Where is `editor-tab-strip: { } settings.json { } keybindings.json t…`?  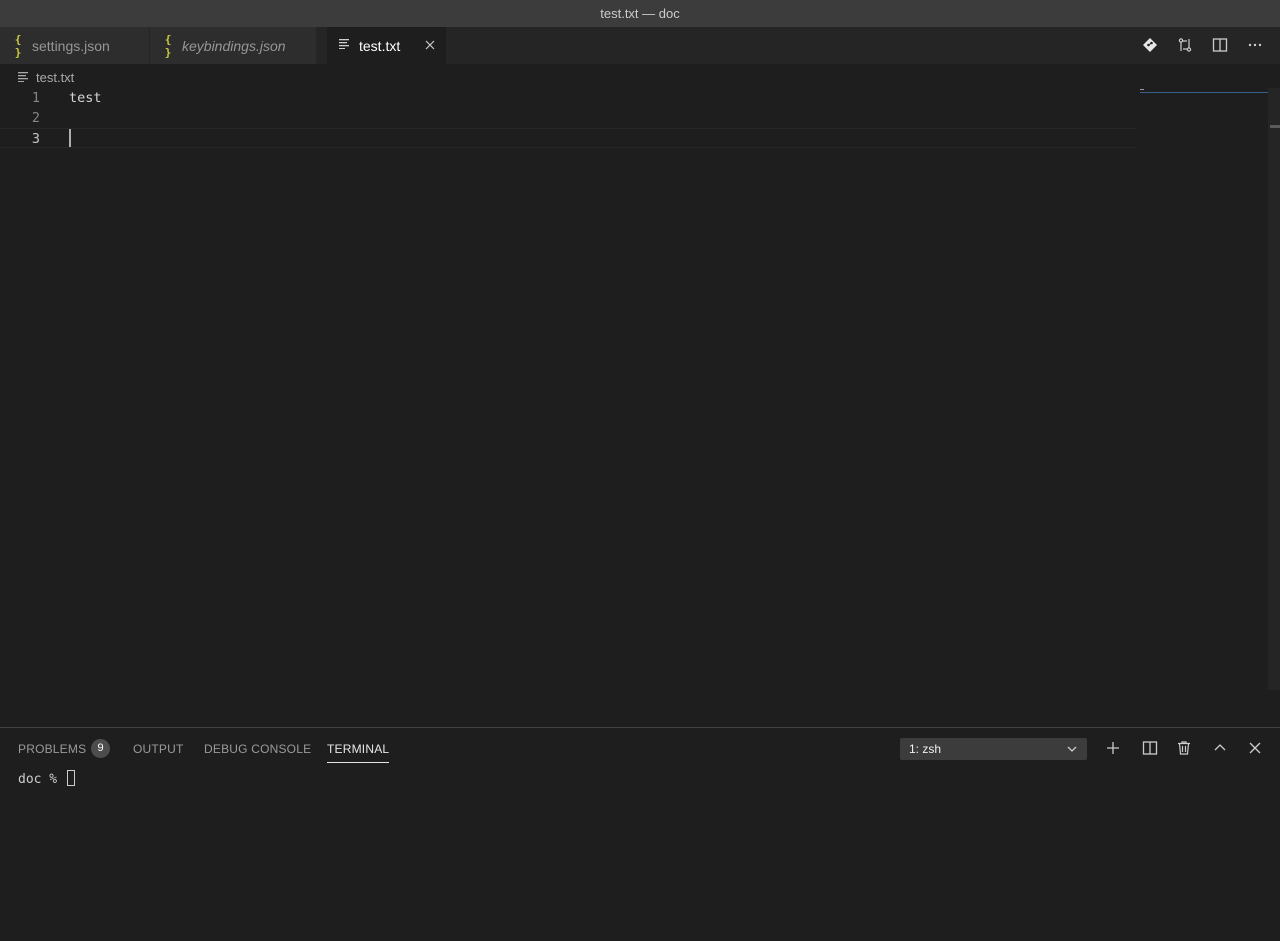 editor-tab-strip: { } settings.json { } keybindings.json t… is located at coordinates (640, 45).